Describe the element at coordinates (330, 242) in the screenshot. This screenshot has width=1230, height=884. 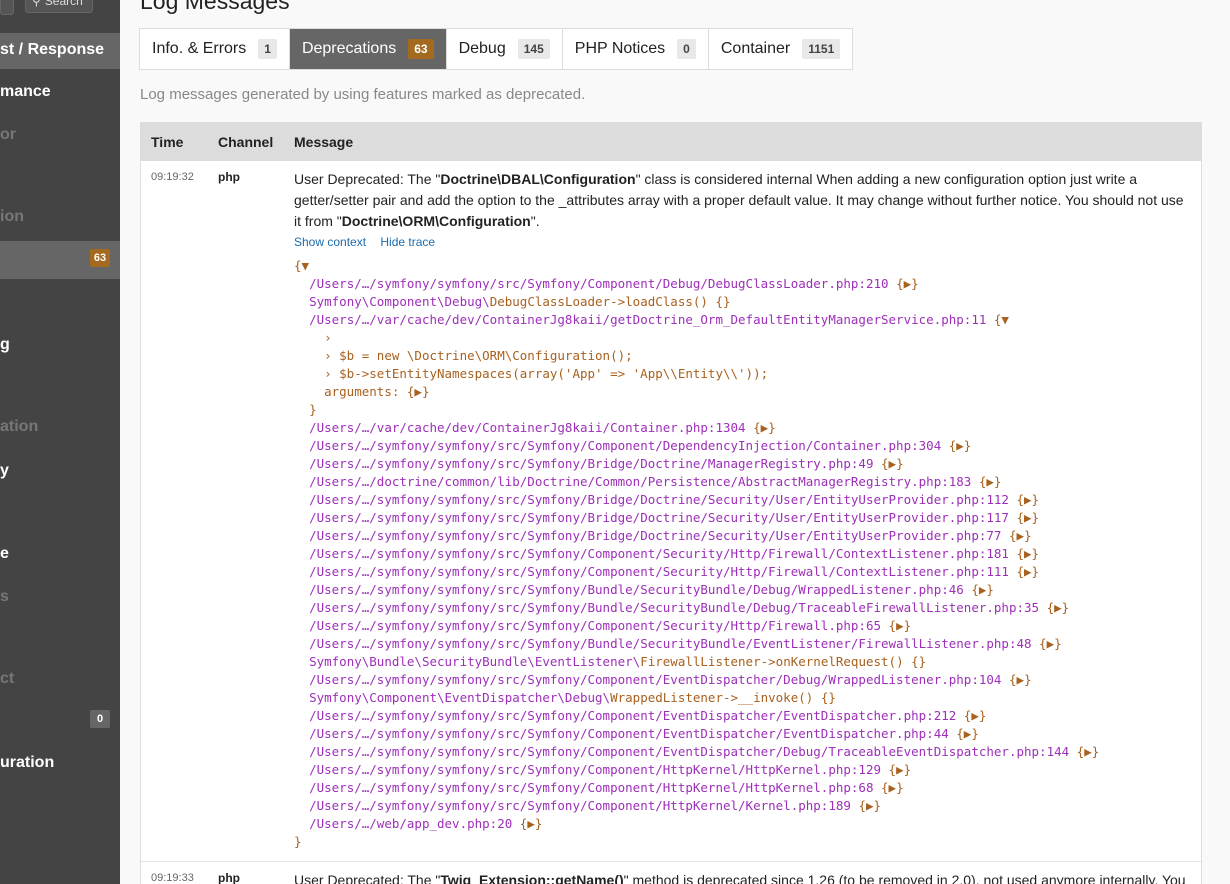
I see `show-context-link: Show context` at that location.